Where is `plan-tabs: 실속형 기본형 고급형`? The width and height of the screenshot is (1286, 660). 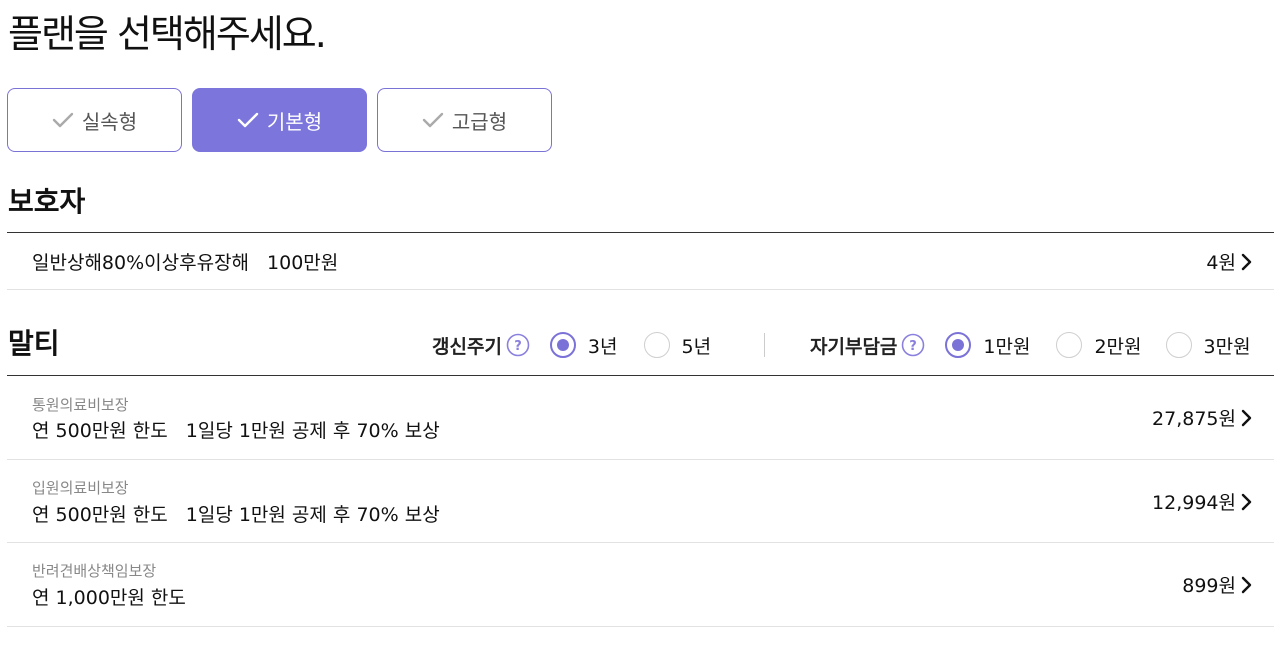
plan-tabs: 실속형 기본형 고급형 is located at coordinates (279, 120).